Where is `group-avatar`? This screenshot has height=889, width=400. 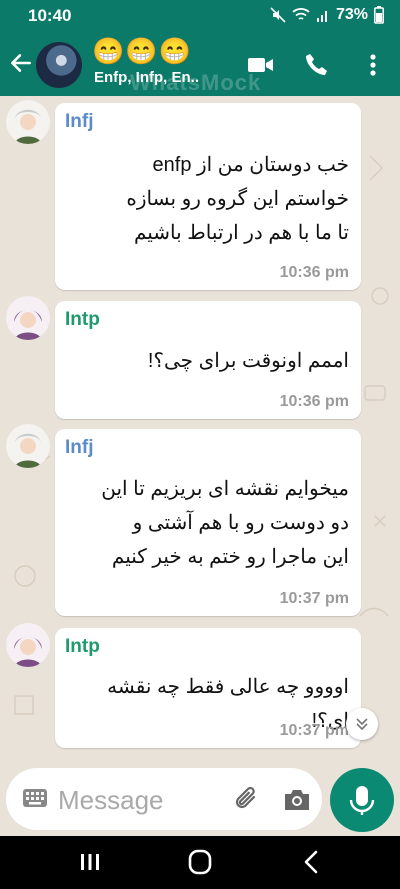 group-avatar is located at coordinates (59, 65).